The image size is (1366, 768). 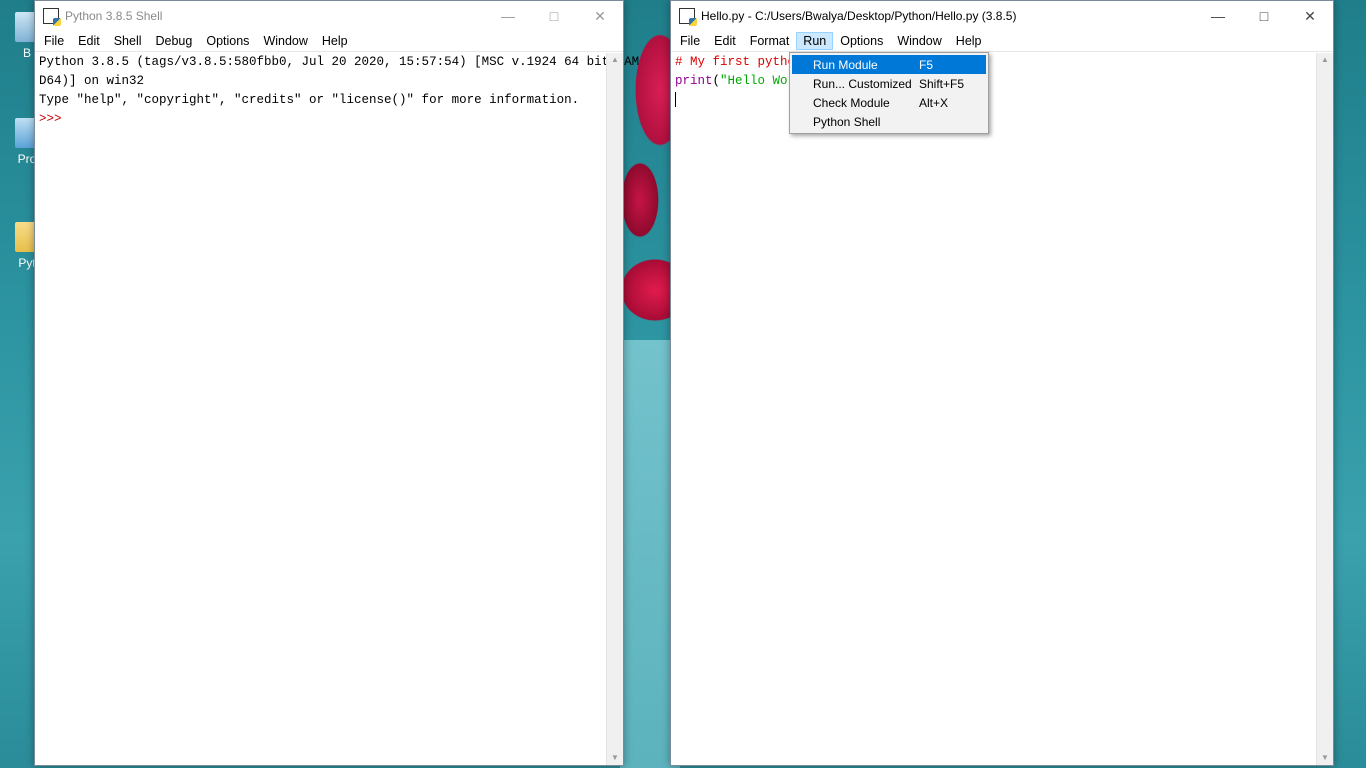 What do you see at coordinates (89, 41) in the screenshot?
I see `shell-menu-edit: Edit` at bounding box center [89, 41].